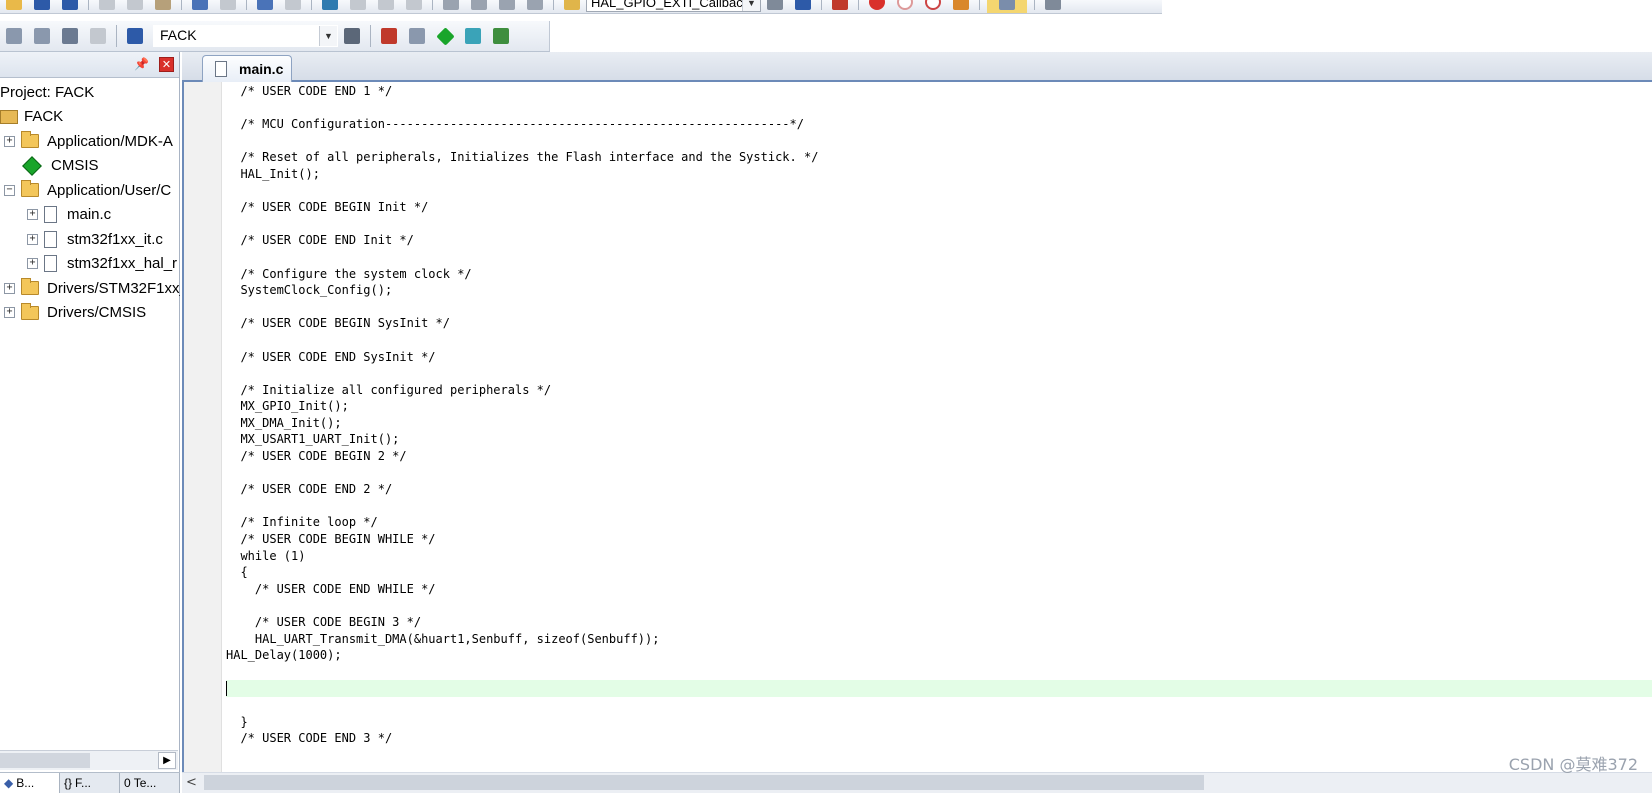 The image size is (1652, 793). I want to click on nav-forward-icon, so click(293, 6).